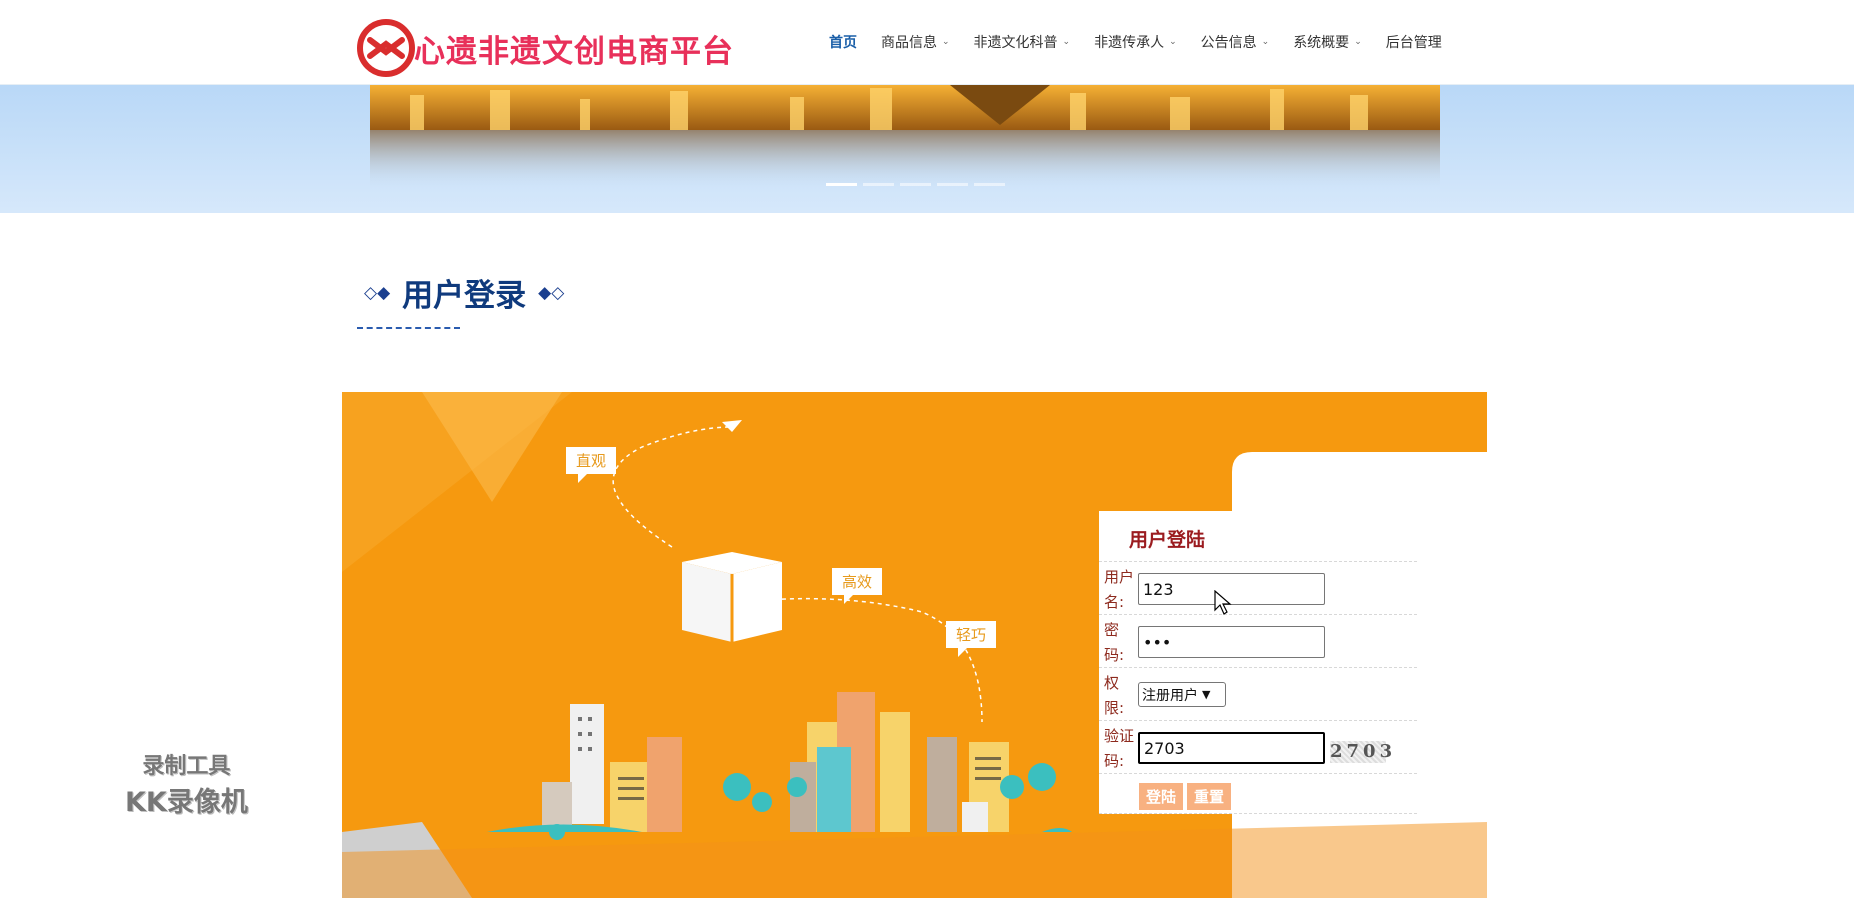  I want to click on role-select-value: 注册用户, so click(1170, 695).